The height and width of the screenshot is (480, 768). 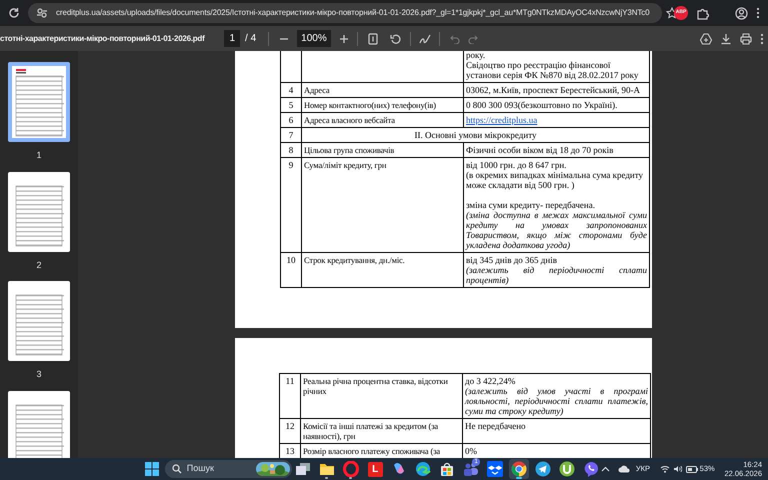 What do you see at coordinates (102, 38) in the screenshot?
I see `document-title: стотні-характеристики-мікро-повторний-01-01-2026.pdf` at bounding box center [102, 38].